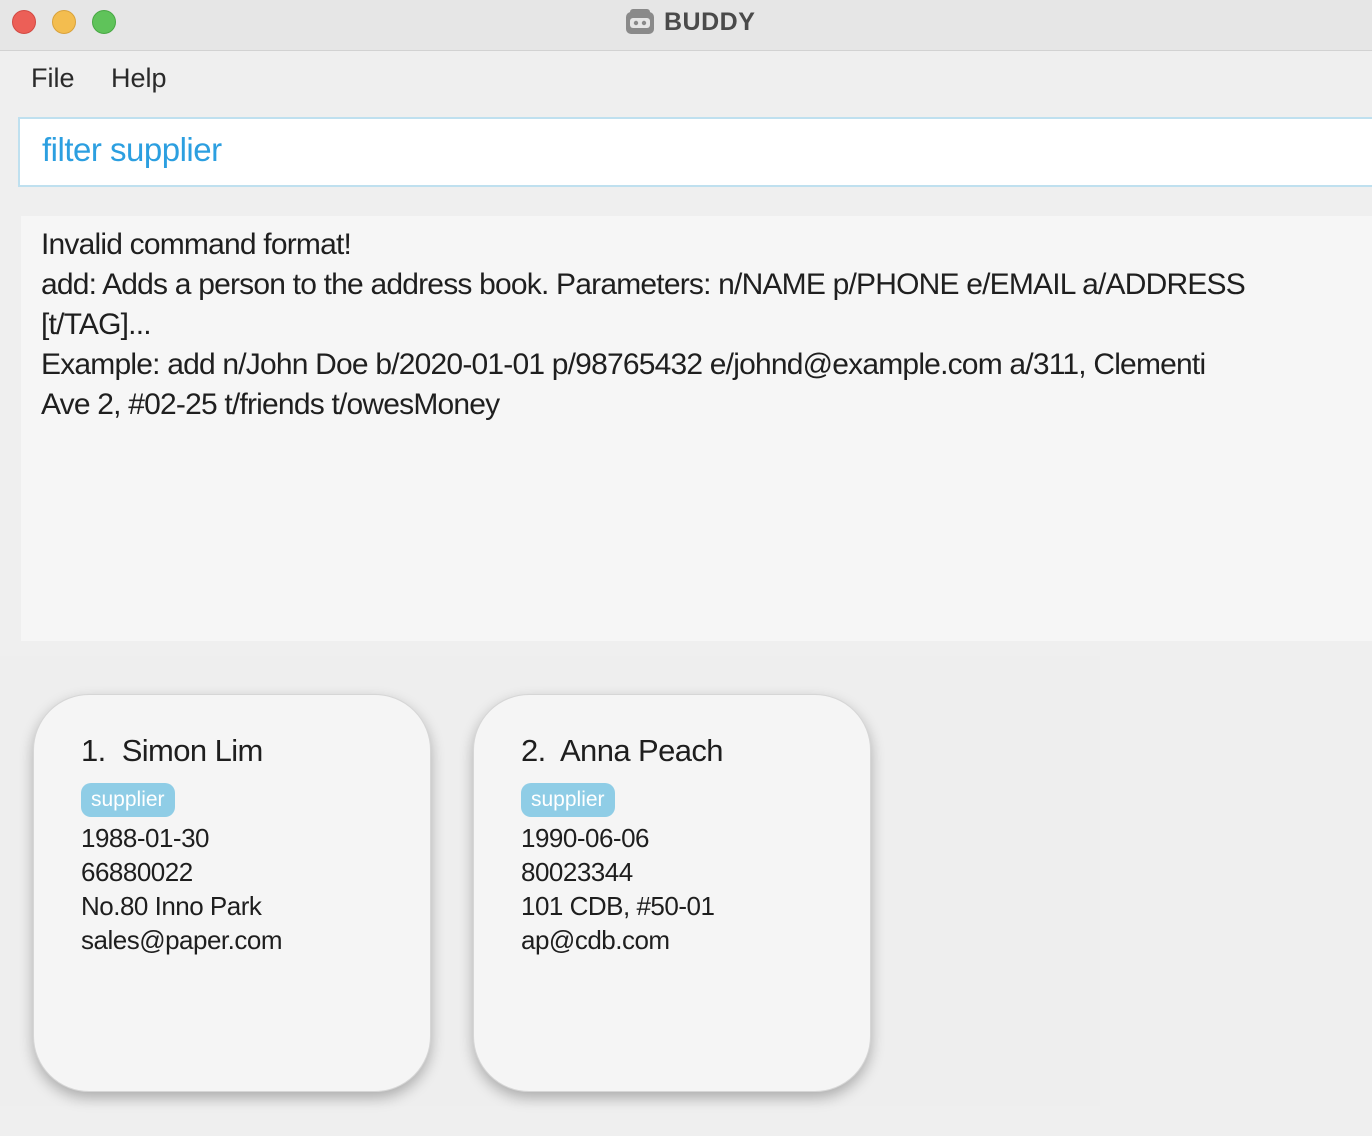 The width and height of the screenshot is (1372, 1136). What do you see at coordinates (132, 150) in the screenshot?
I see `command-input: filter supplier` at bounding box center [132, 150].